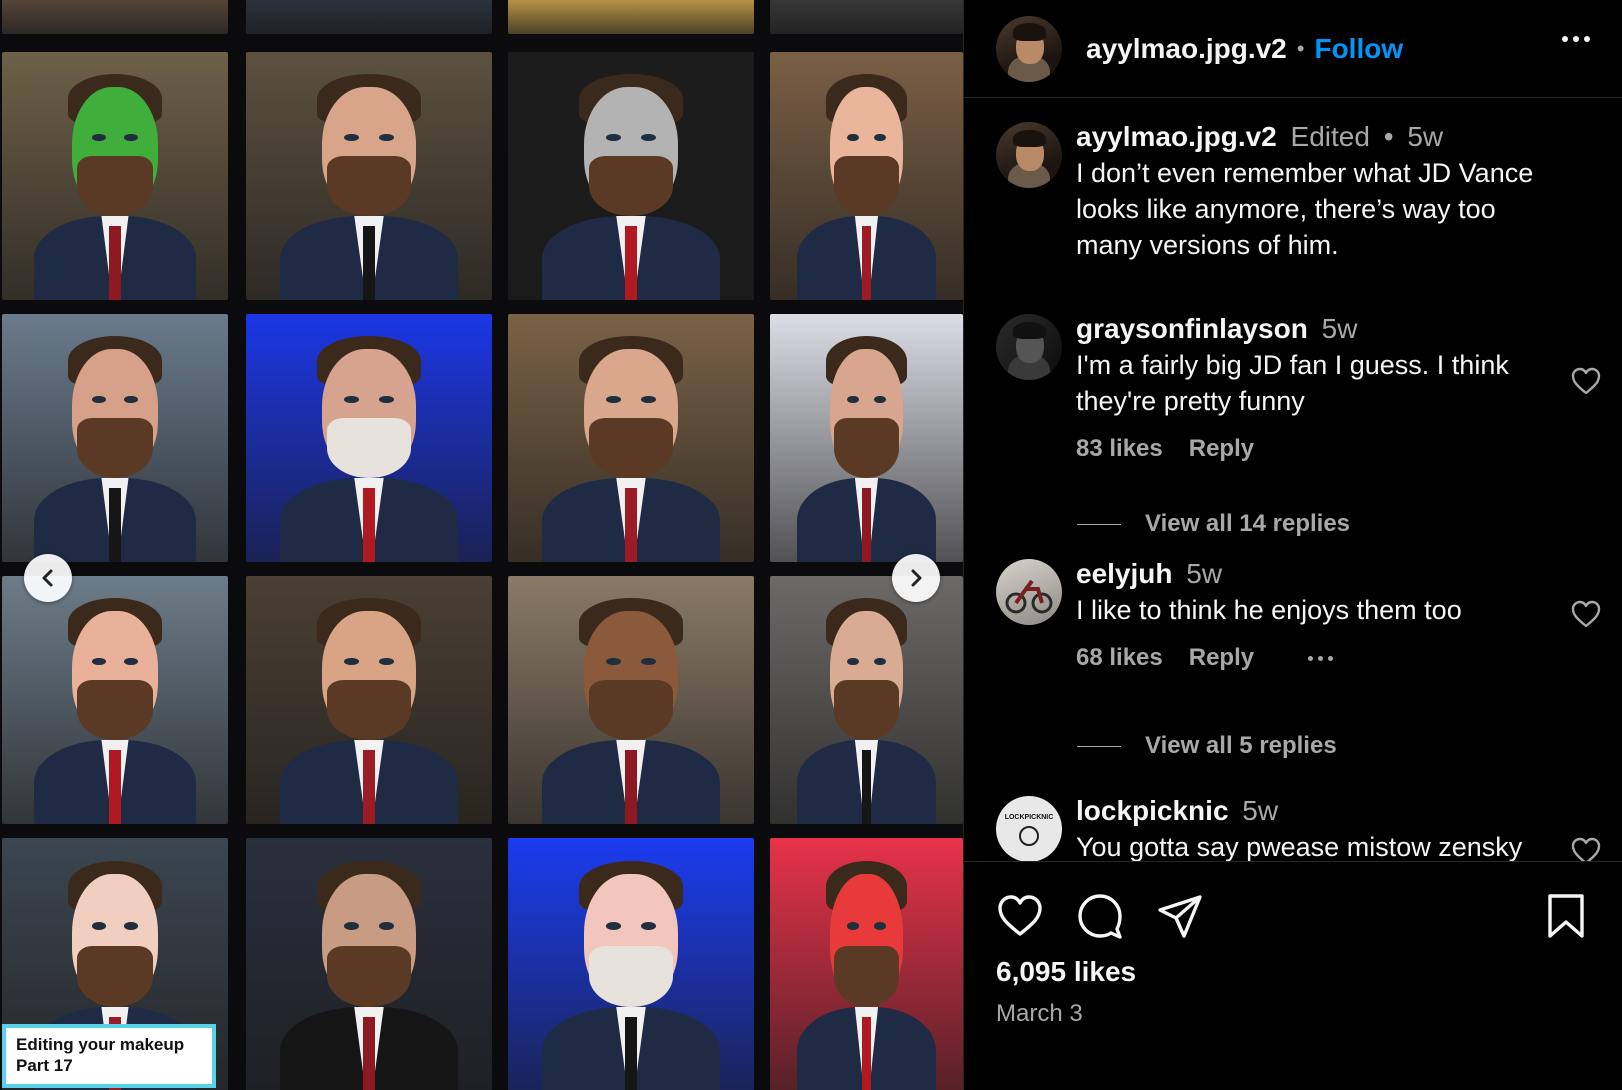  Describe the element at coordinates (1293, 917) in the screenshot. I see `post-actions-bar` at that location.